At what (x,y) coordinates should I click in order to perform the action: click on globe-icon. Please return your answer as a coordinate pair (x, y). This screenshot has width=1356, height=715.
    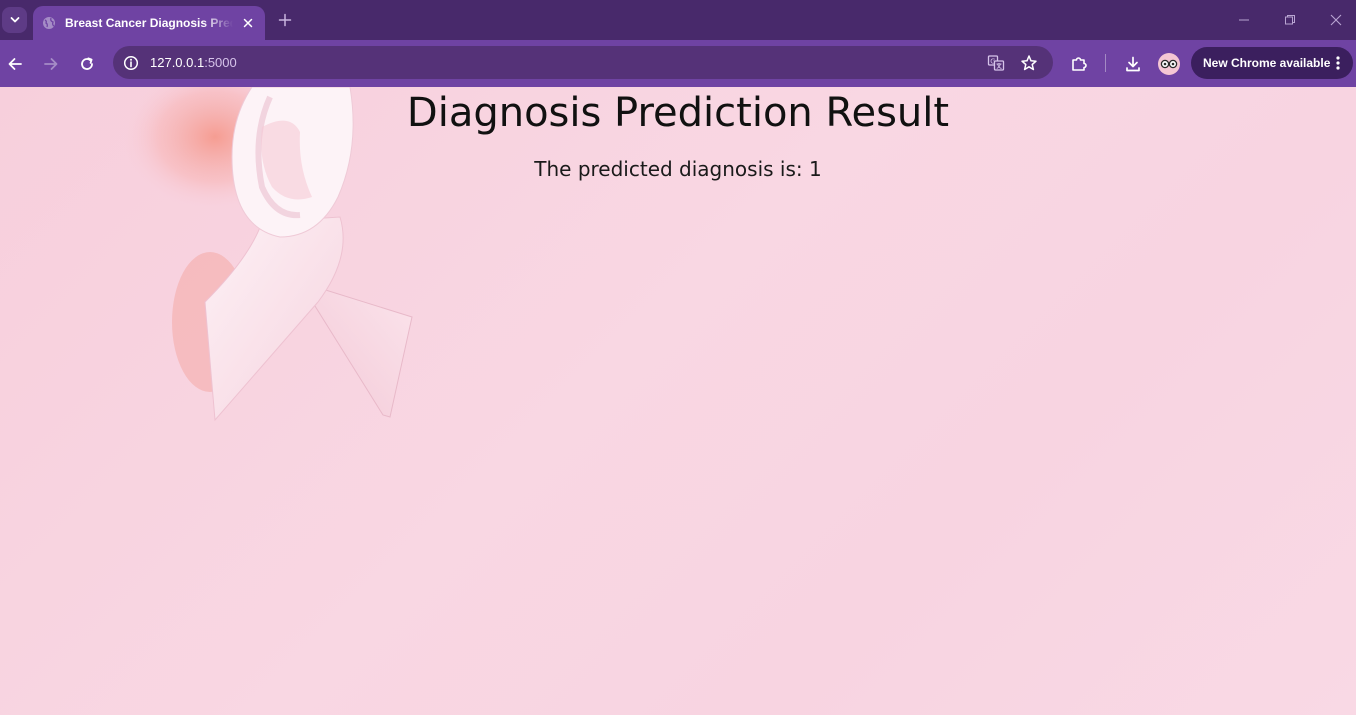
    Looking at the image, I should click on (49, 23).